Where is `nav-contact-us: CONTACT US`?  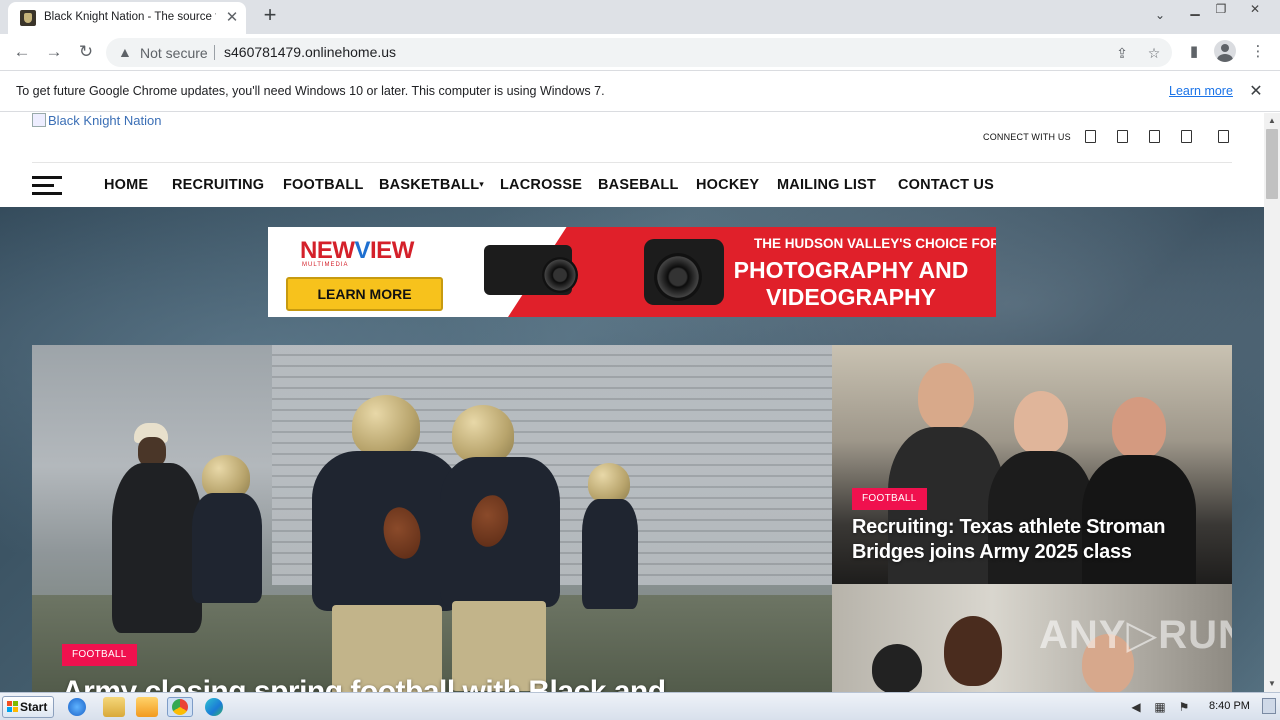
nav-contact-us: CONTACT US is located at coordinates (946, 185).